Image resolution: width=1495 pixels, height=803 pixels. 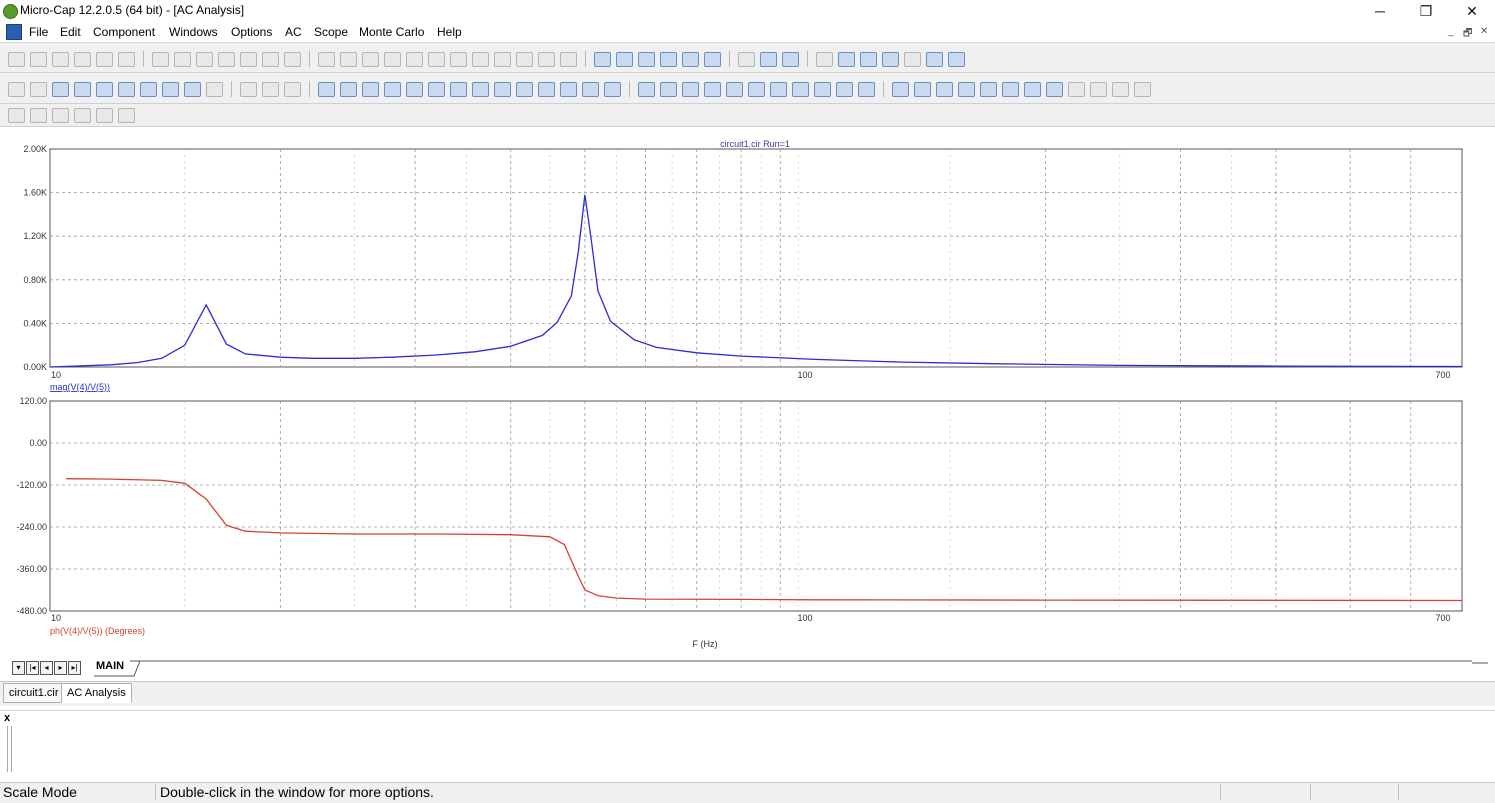 I want to click on document-icon, so click(x=14, y=32).